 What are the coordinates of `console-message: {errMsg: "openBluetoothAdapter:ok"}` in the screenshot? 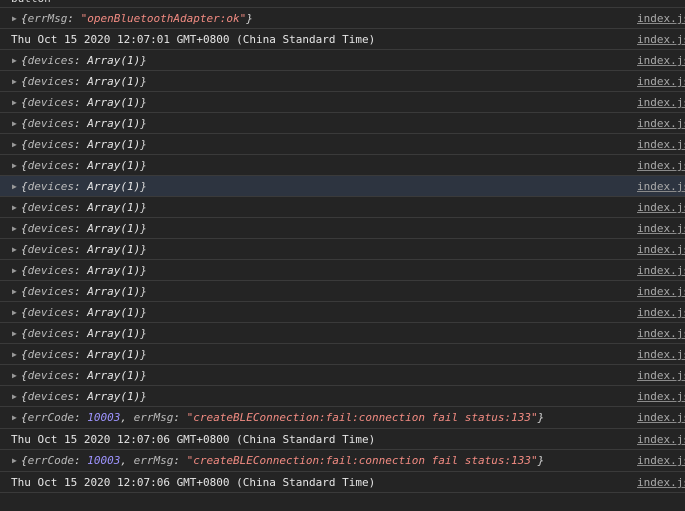 It's located at (137, 18).